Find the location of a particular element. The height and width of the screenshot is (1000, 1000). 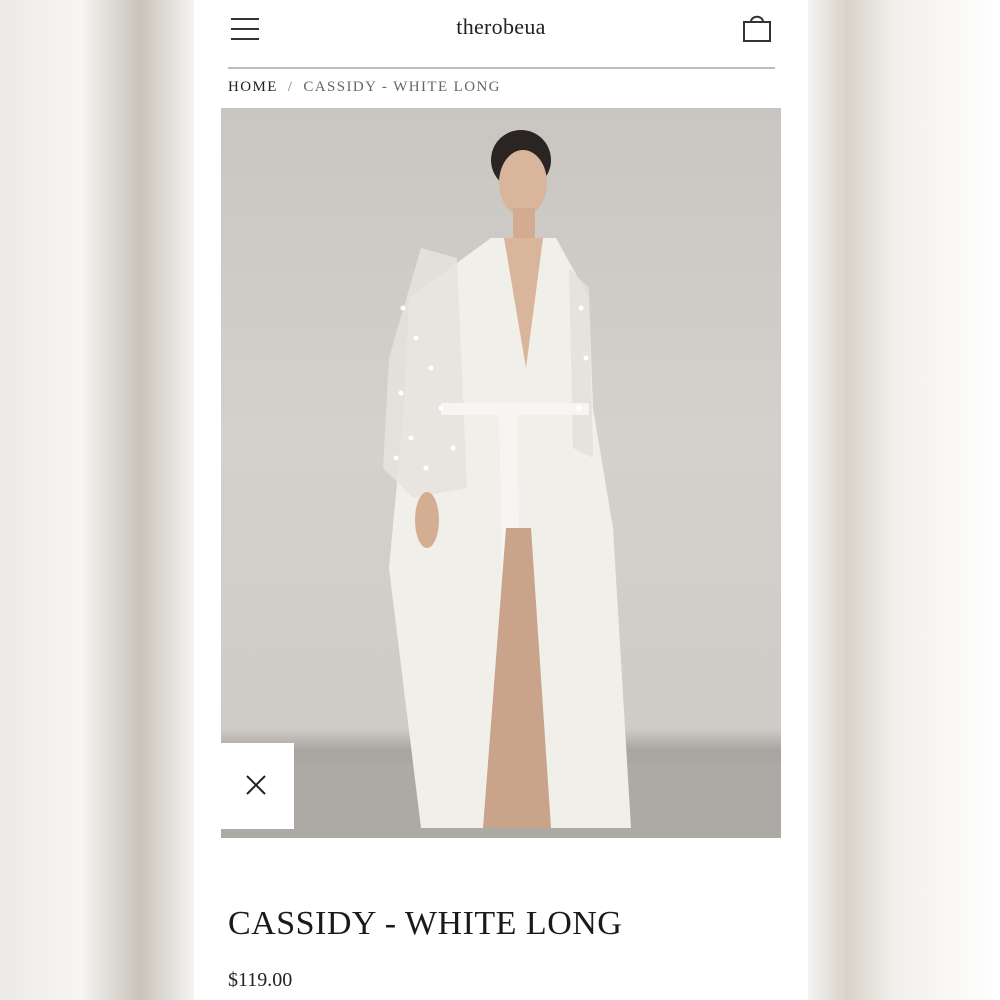

product-price: $119.00 is located at coordinates (260, 980).